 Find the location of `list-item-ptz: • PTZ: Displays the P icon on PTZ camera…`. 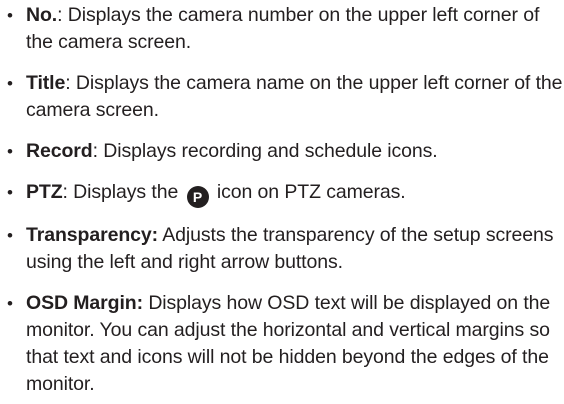

list-item-ptz: • PTZ: Displays the P icon on PTZ camera… is located at coordinates (285, 193).